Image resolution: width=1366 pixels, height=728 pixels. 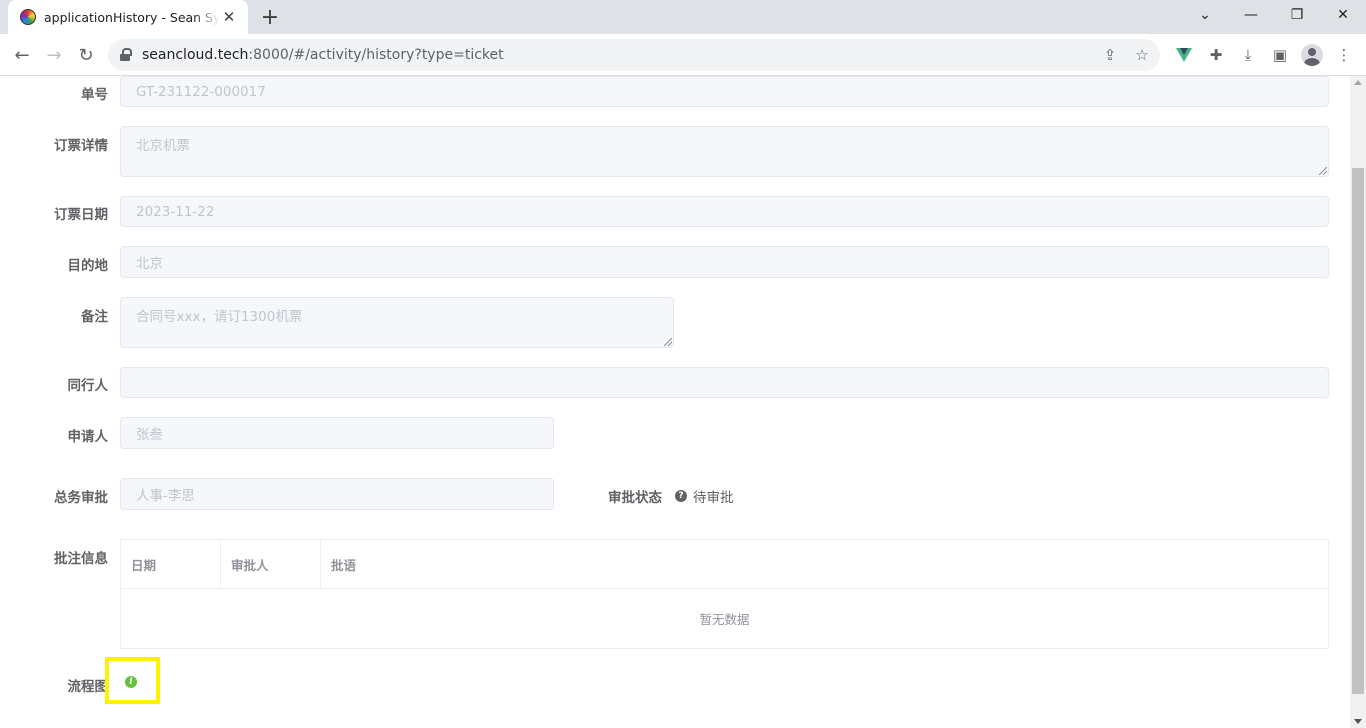 What do you see at coordinates (1216, 55) in the screenshot?
I see `extensions-puzzle-icon: ✚` at bounding box center [1216, 55].